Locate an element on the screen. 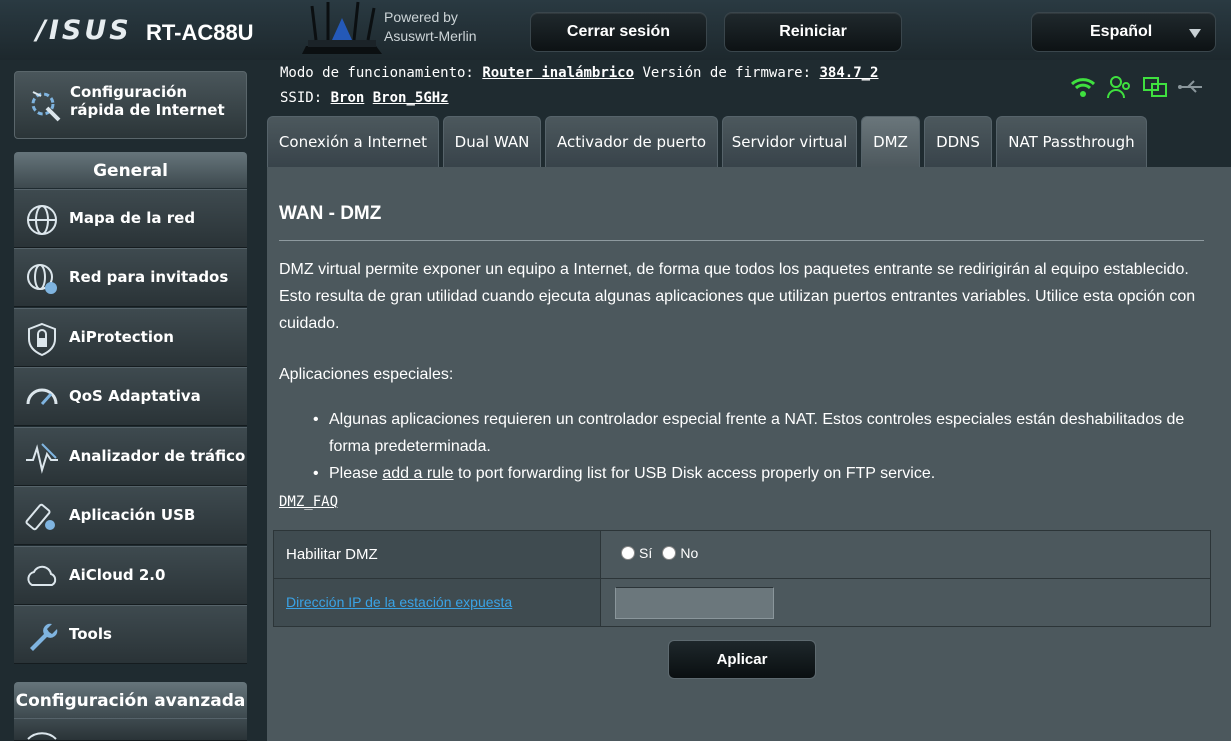 The height and width of the screenshot is (741, 1231). apply-button: Aplicar is located at coordinates (742, 659).